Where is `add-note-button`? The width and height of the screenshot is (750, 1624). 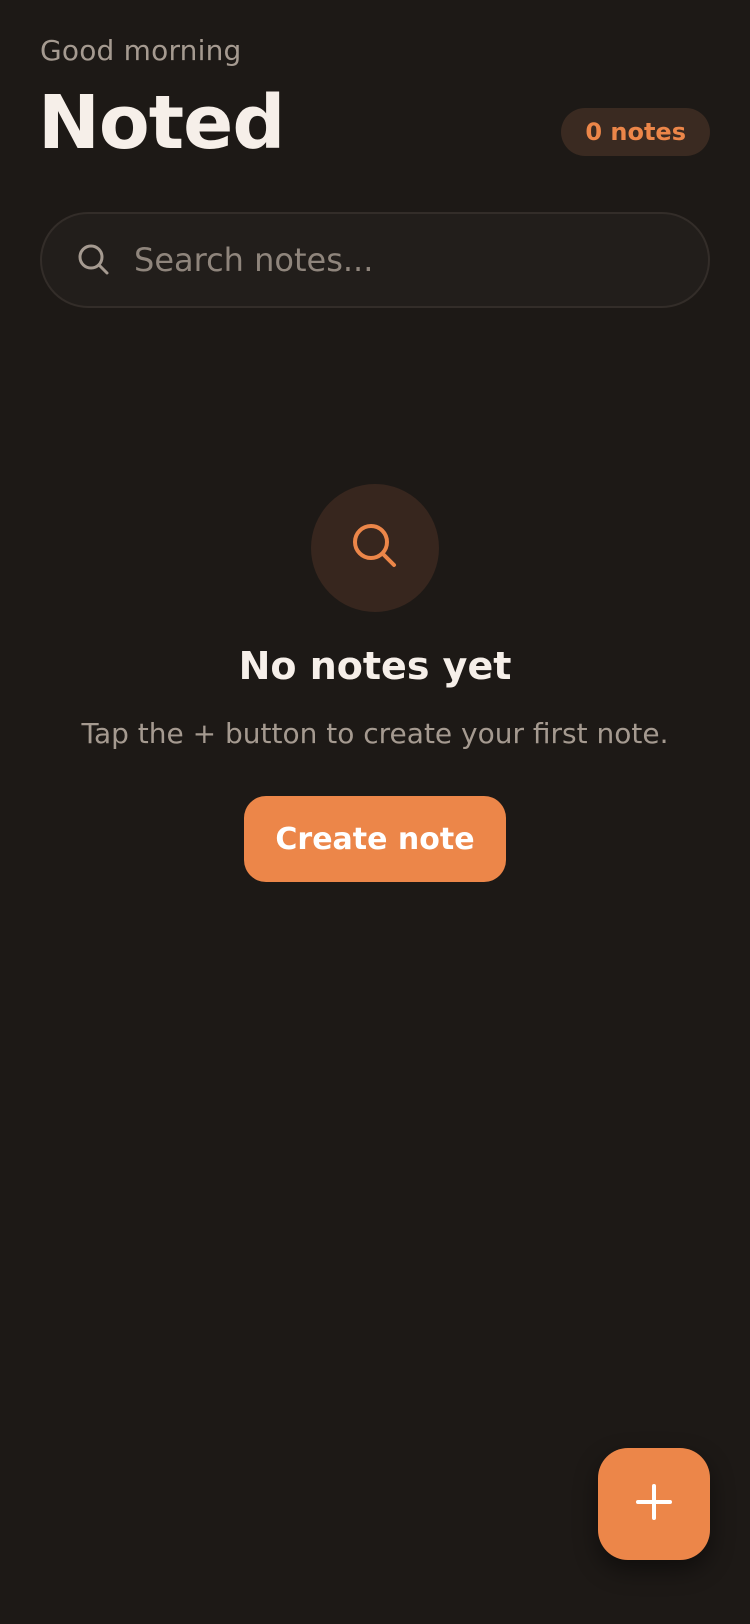
add-note-button is located at coordinates (654, 1504).